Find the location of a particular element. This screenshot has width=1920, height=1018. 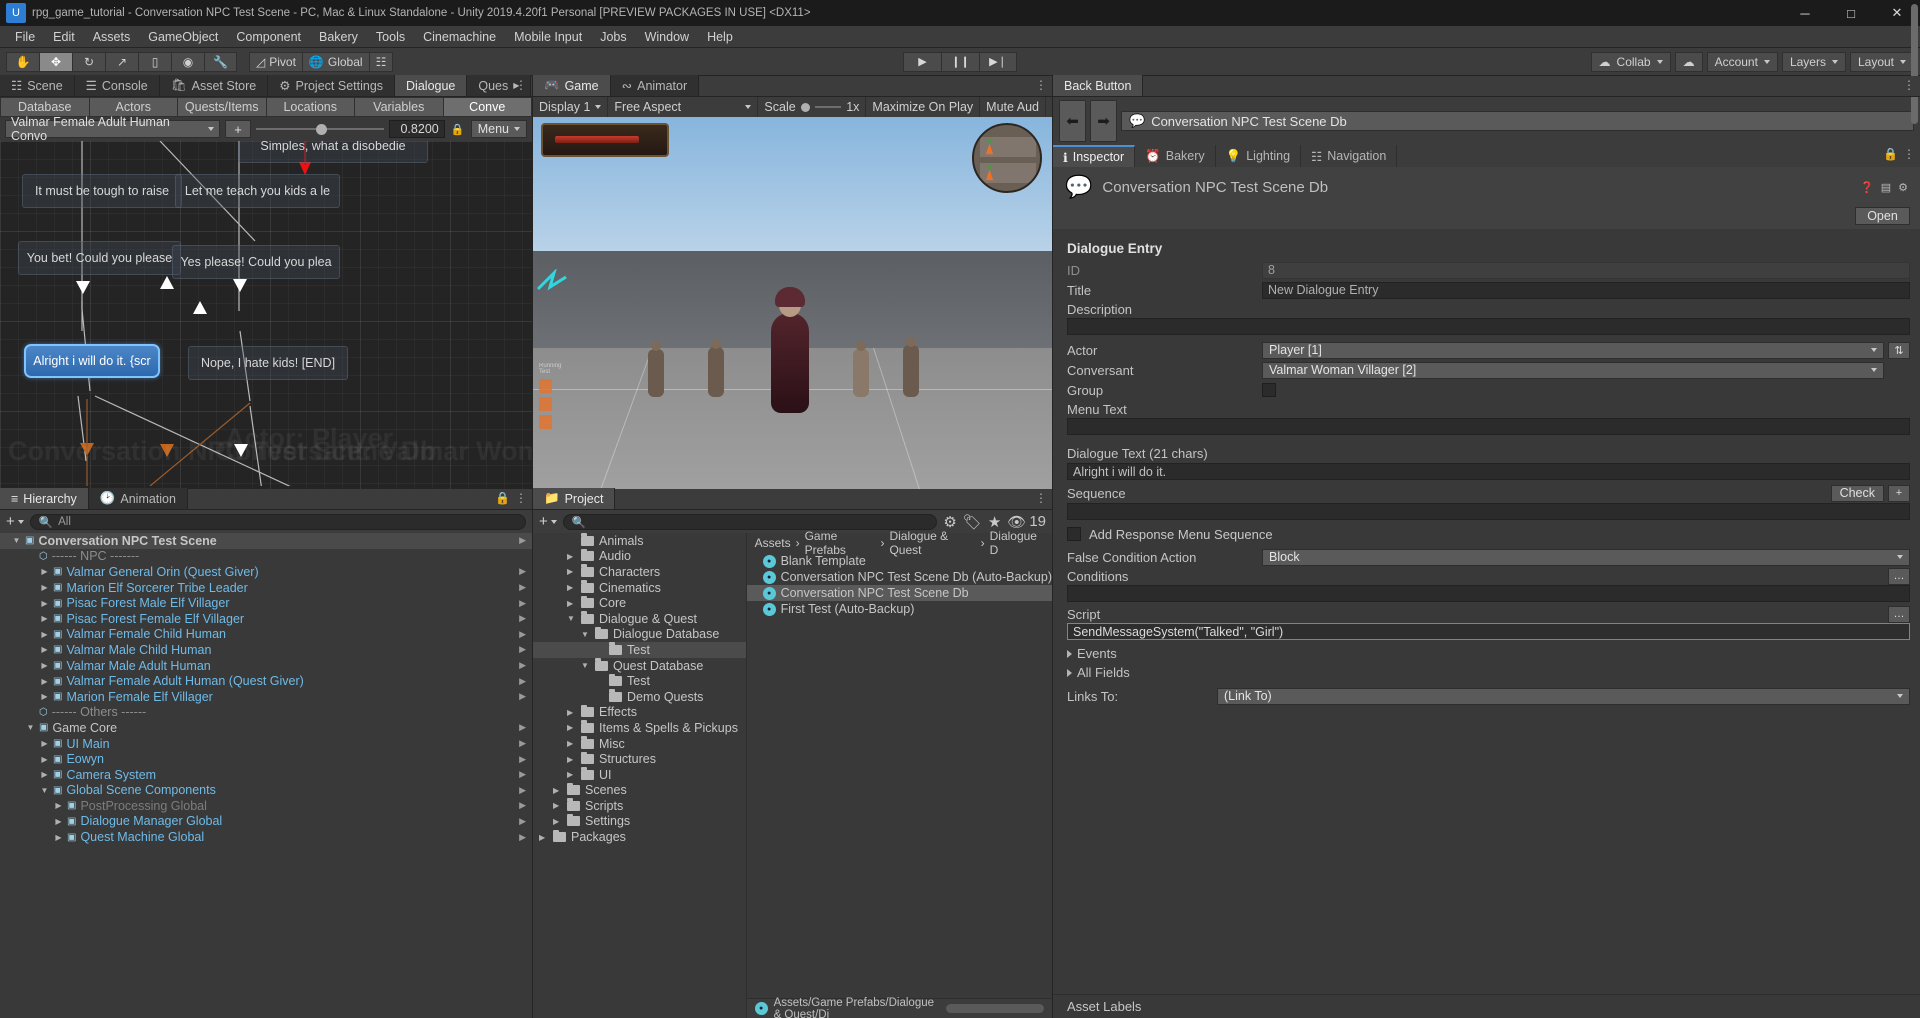

dialogue-node: Let me teach you kids a le is located at coordinates (257, 191).